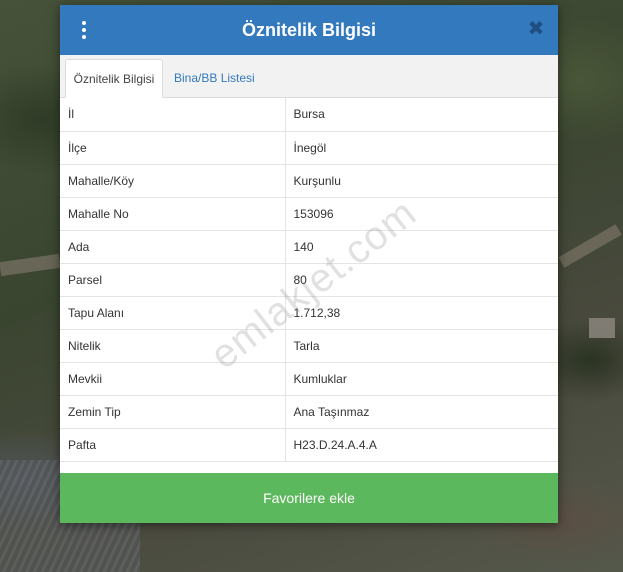 This screenshot has width=623, height=572. I want to click on attribute-key: İlçe, so click(173, 147).